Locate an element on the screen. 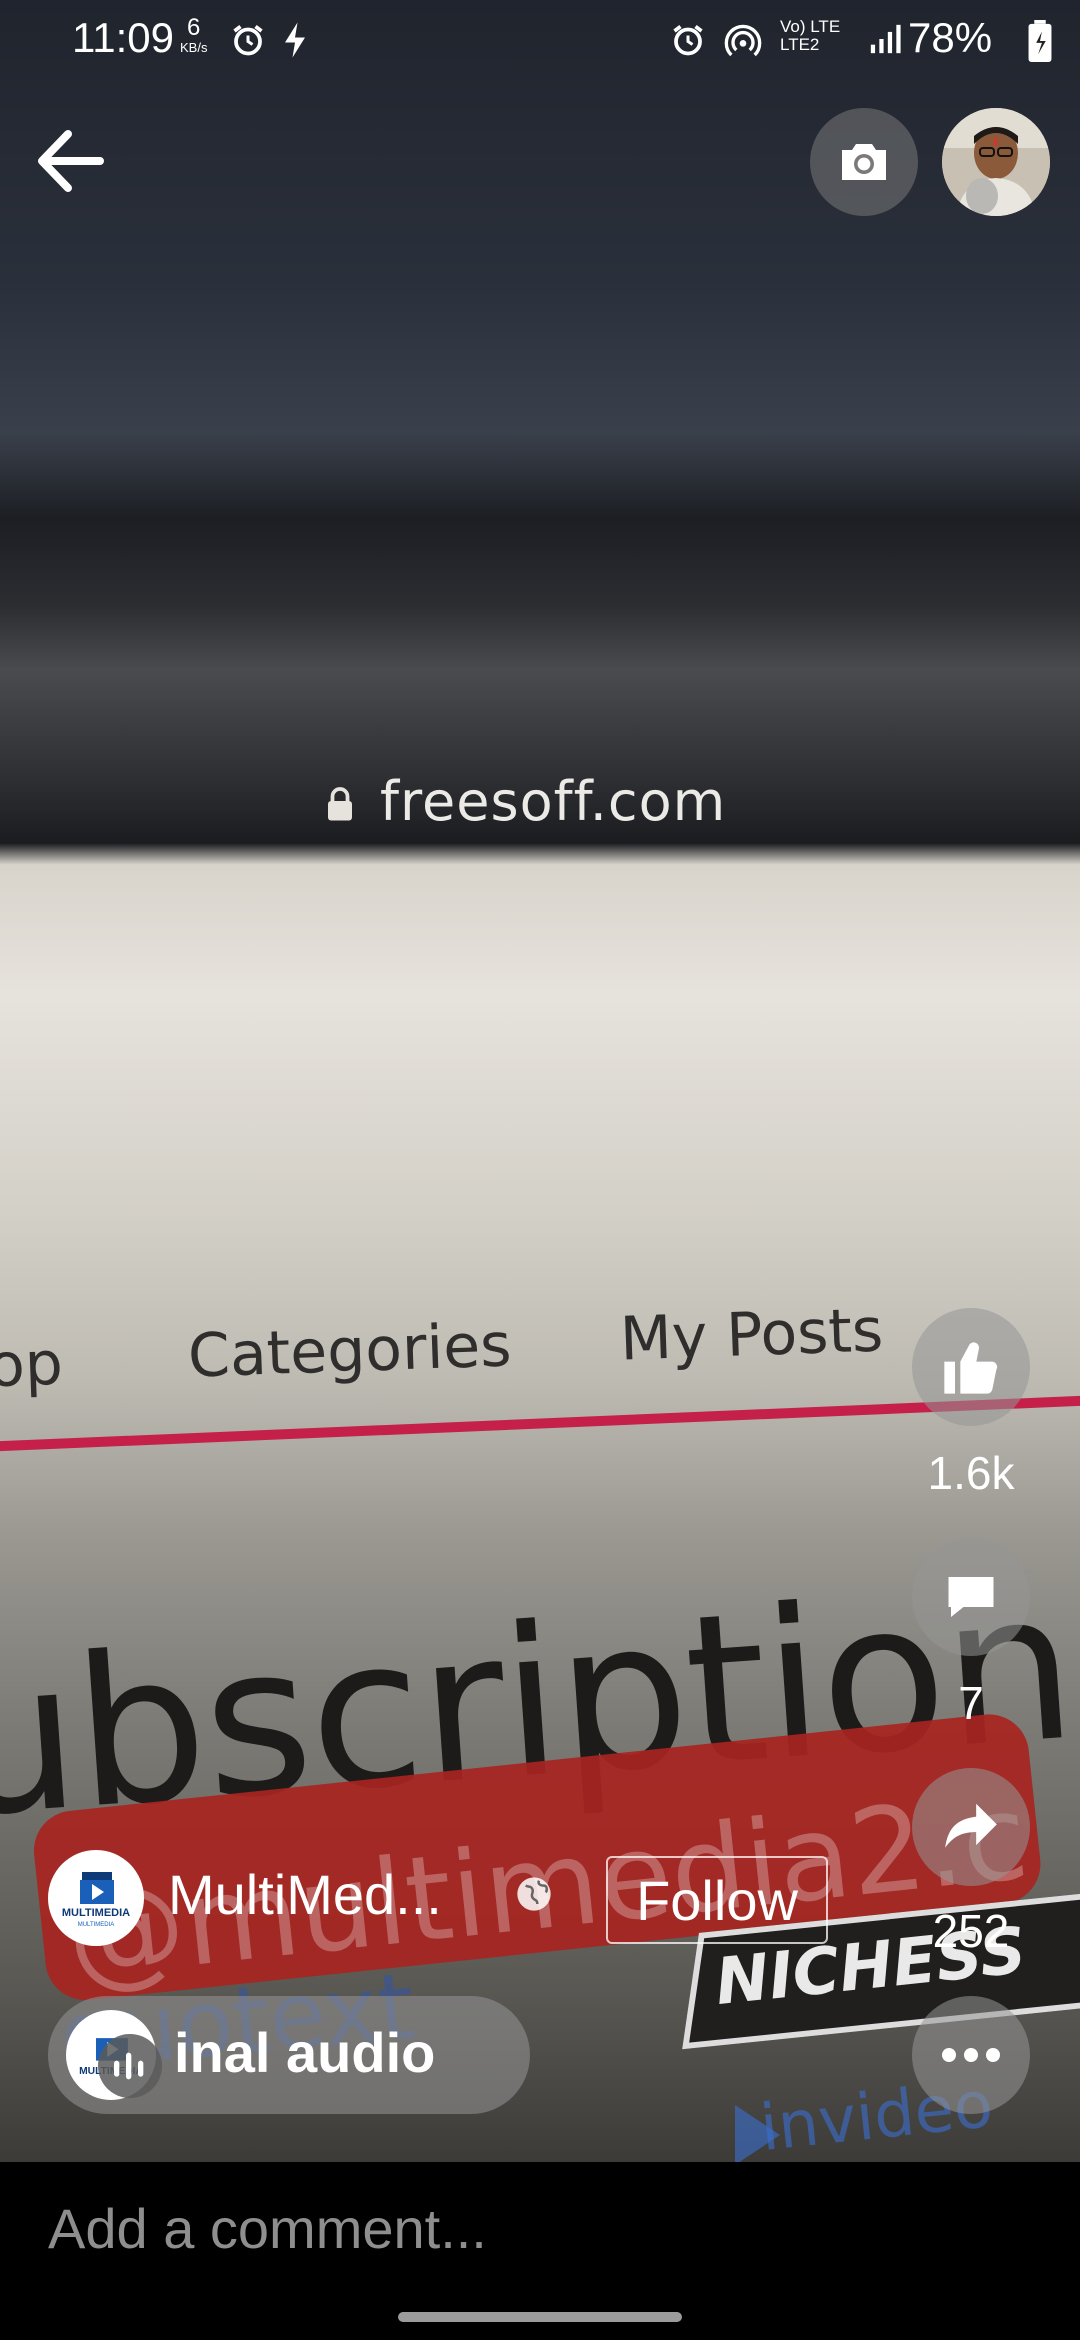 The image size is (1080, 2340). video-url-text: freesoff.com is located at coordinates (553, 801).